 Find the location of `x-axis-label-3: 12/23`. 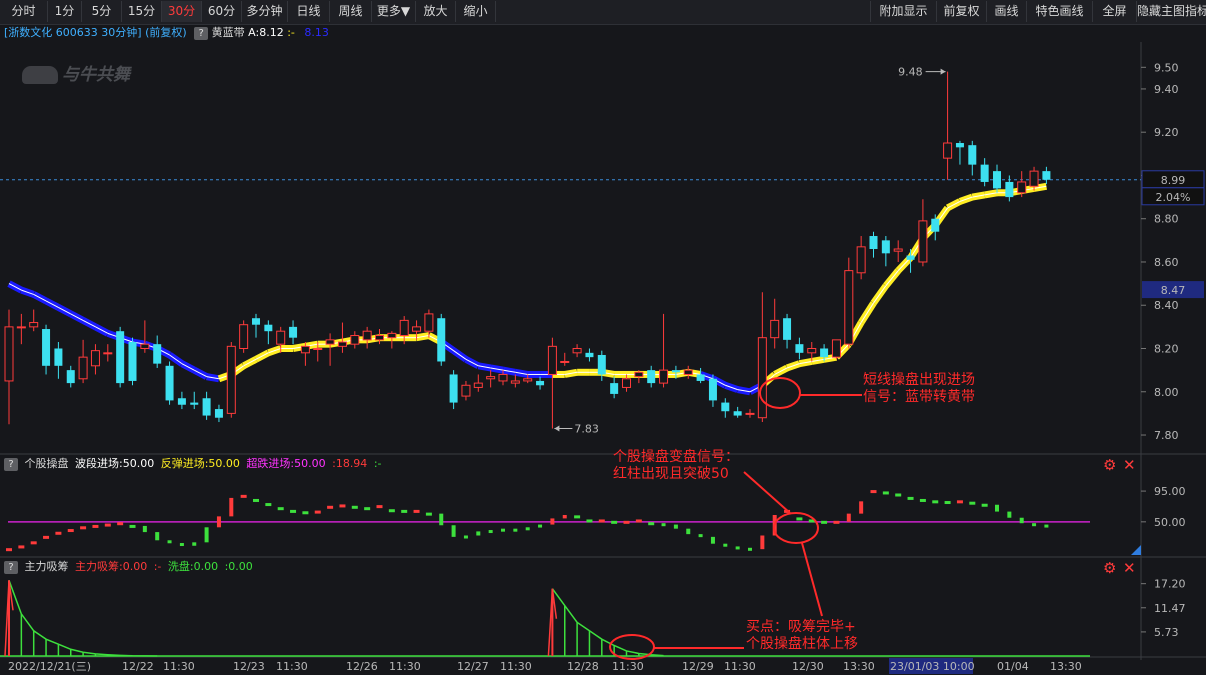

x-axis-label-3: 12/23 is located at coordinates (249, 666).